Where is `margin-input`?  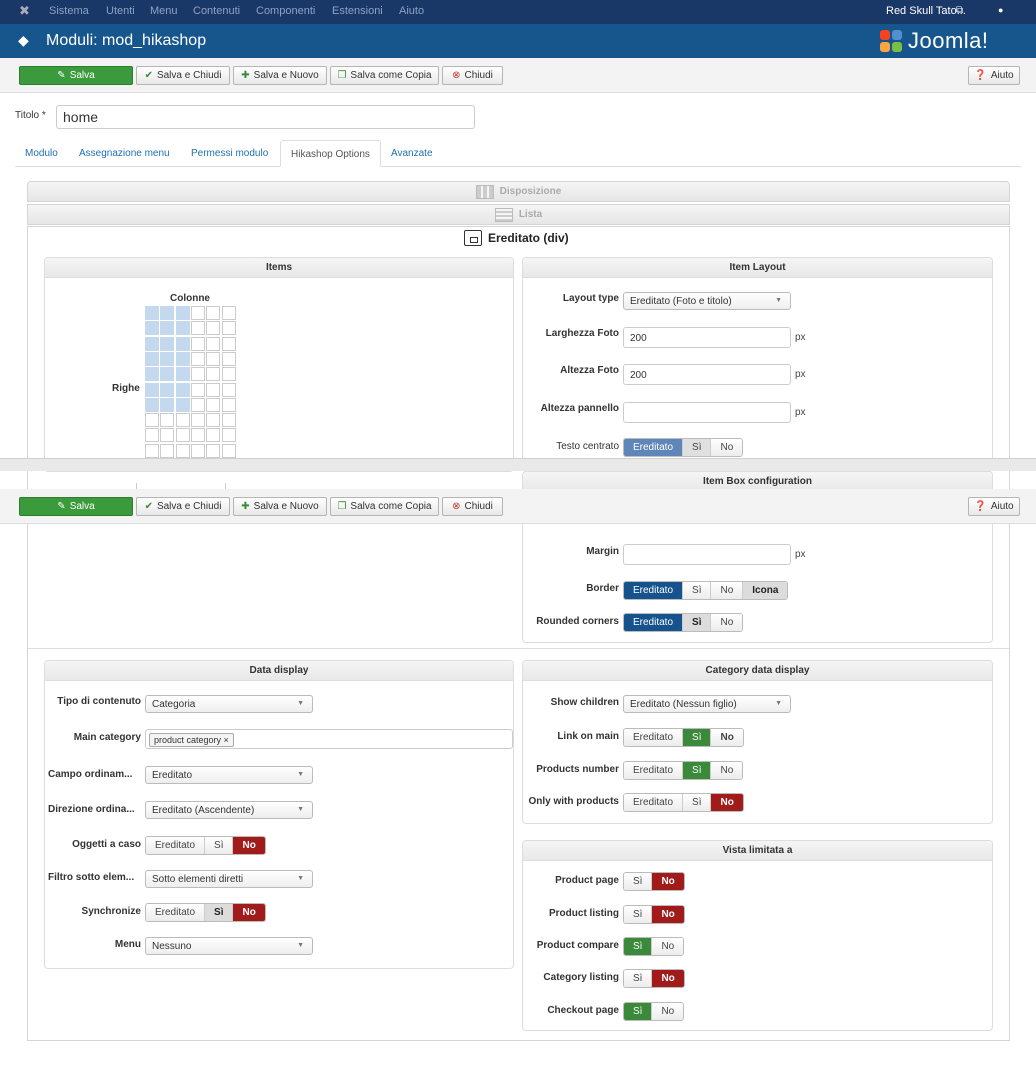 margin-input is located at coordinates (707, 554).